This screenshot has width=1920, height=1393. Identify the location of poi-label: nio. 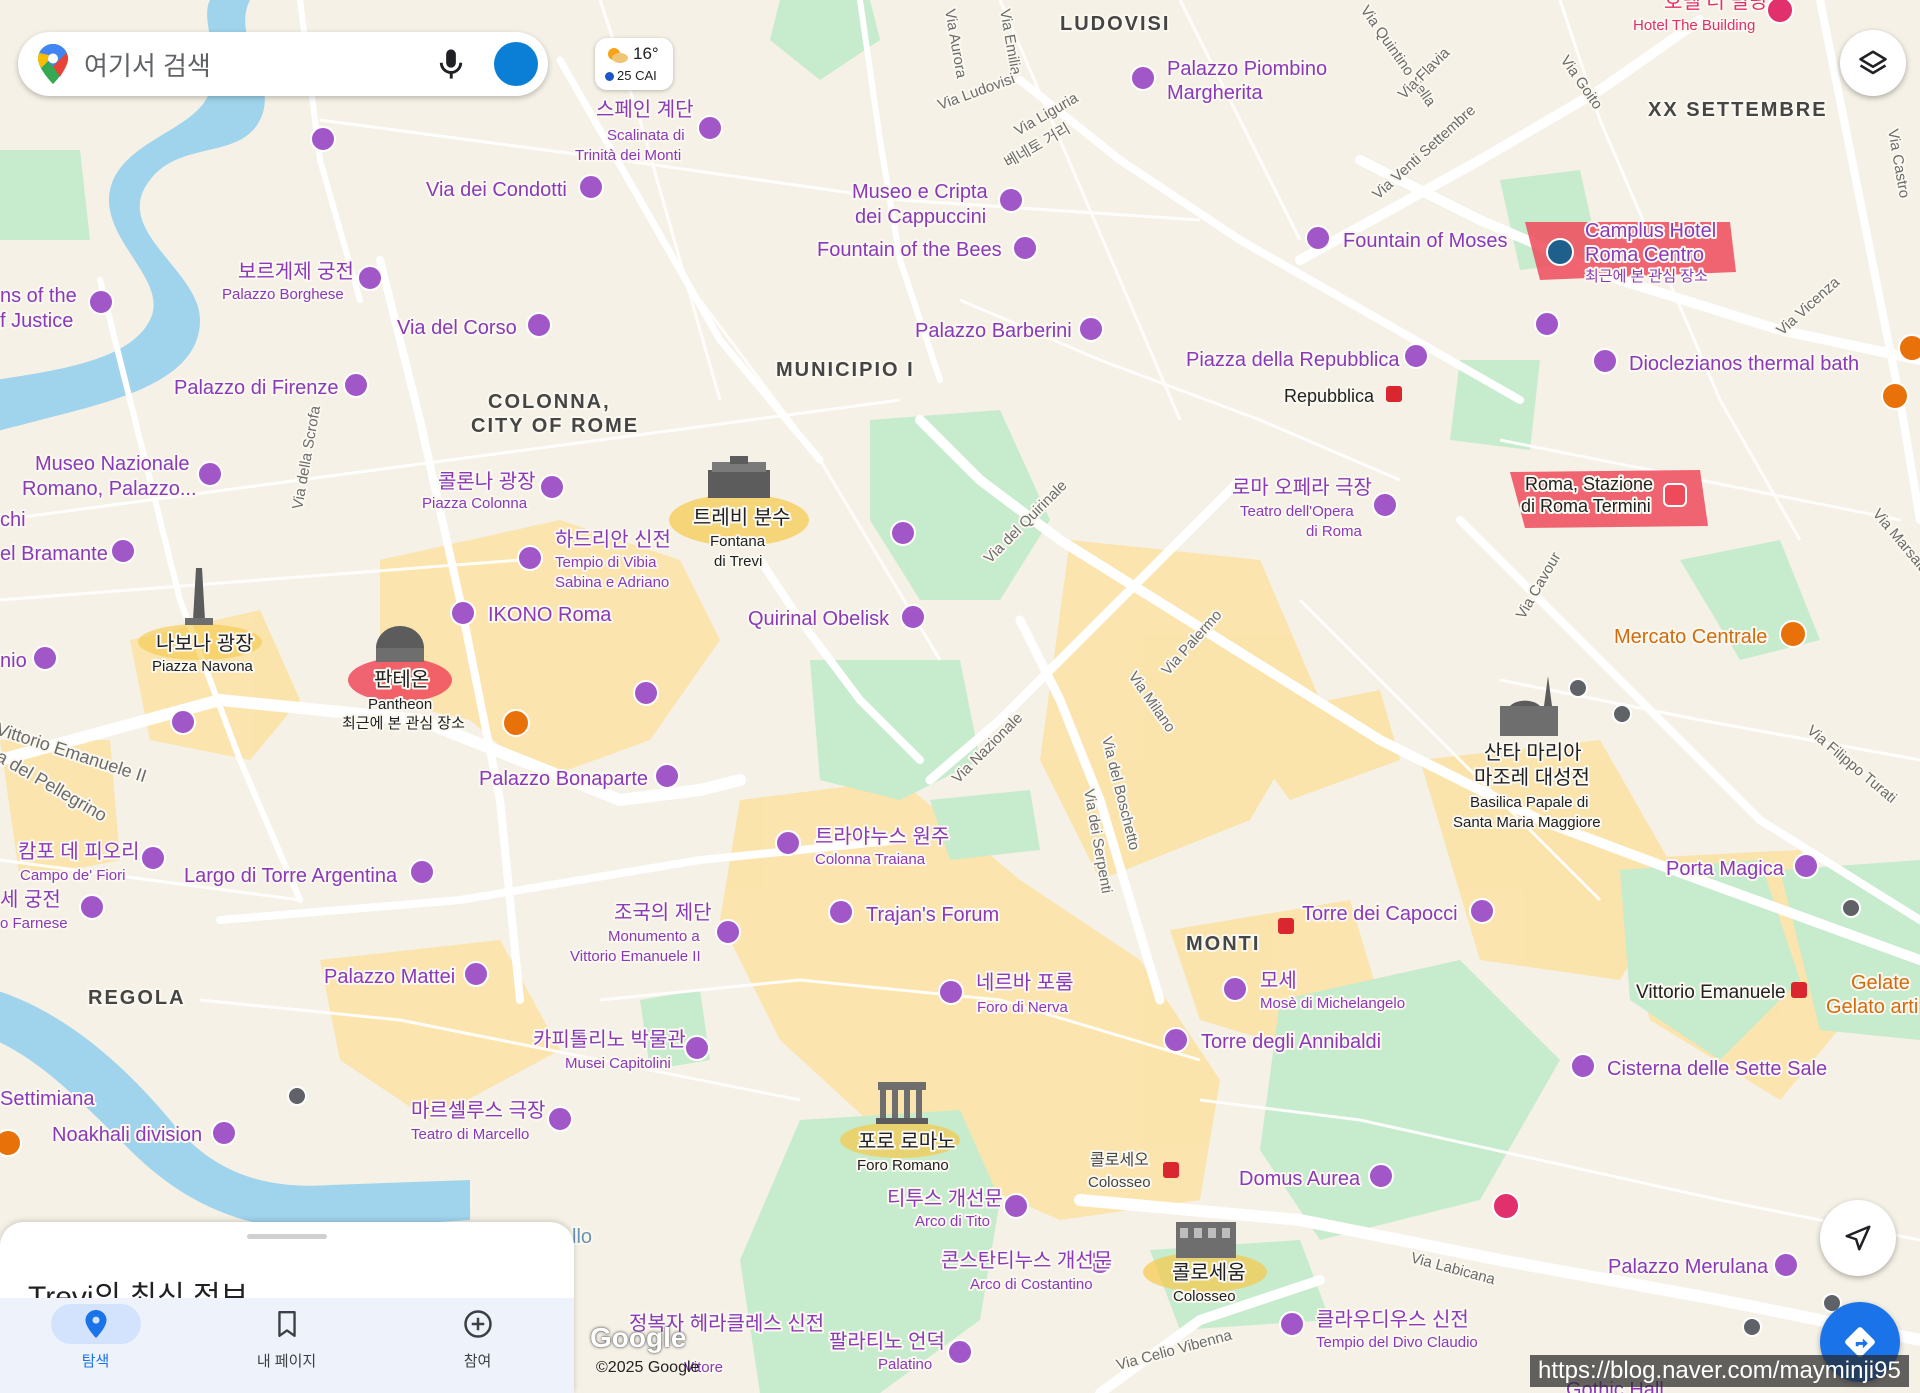
(13, 661).